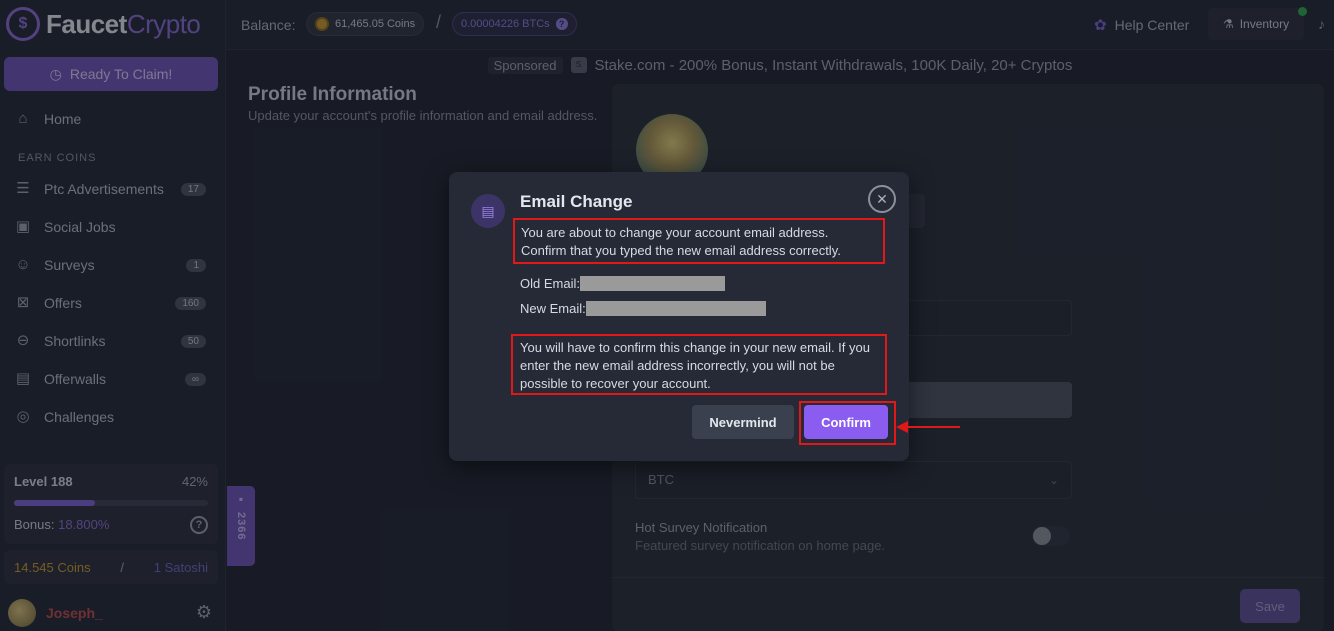 The width and height of the screenshot is (1334, 631). I want to click on close-button: ✕, so click(882, 199).